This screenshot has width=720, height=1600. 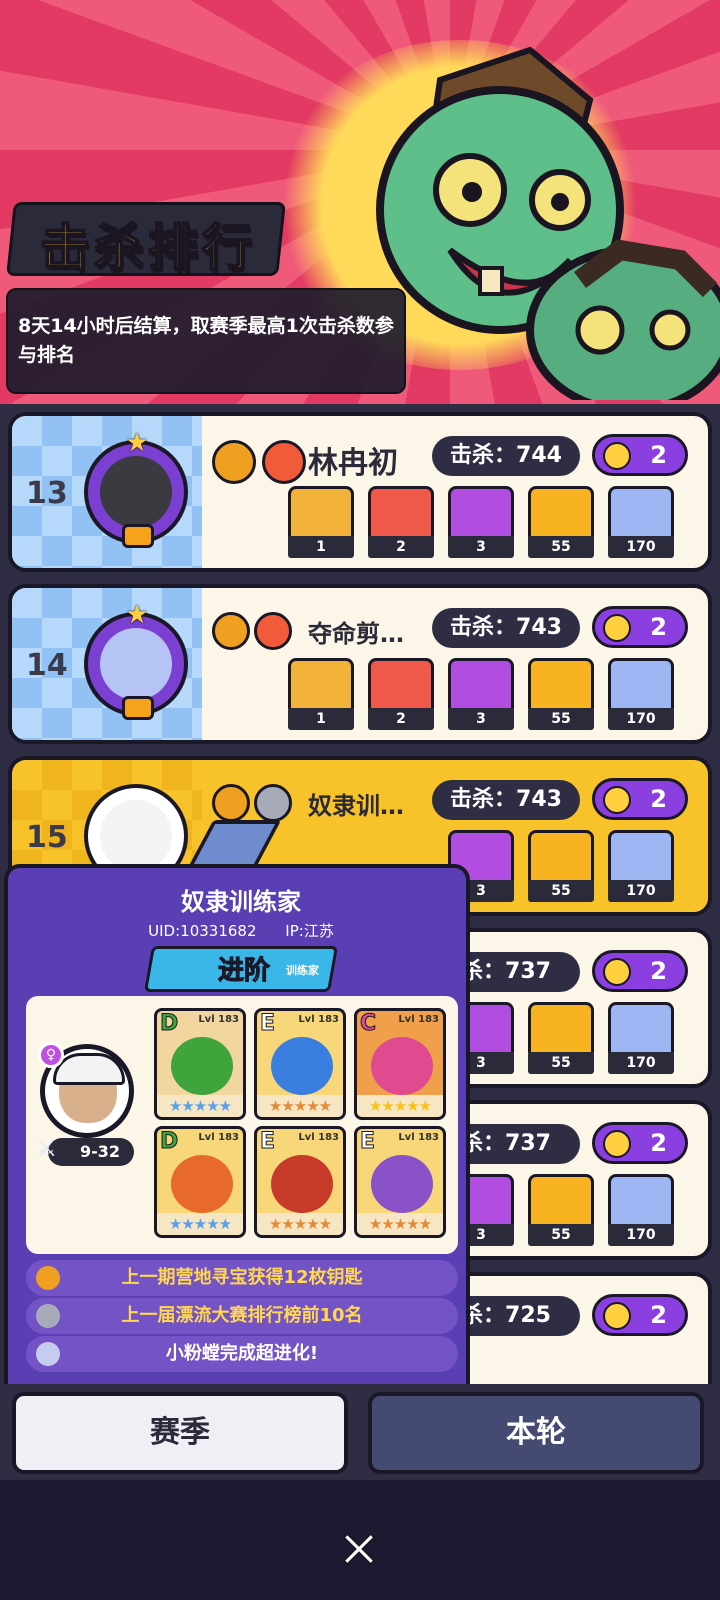 I want to click on tab-round: 本轮, so click(x=536, y=1433).